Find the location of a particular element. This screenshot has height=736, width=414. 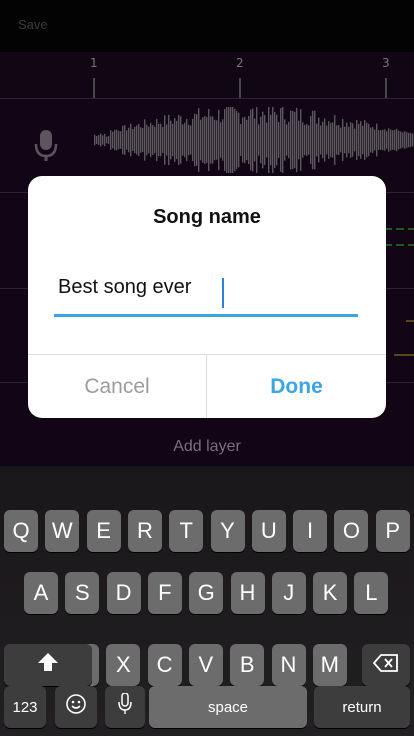

key-i: I is located at coordinates (310, 531).